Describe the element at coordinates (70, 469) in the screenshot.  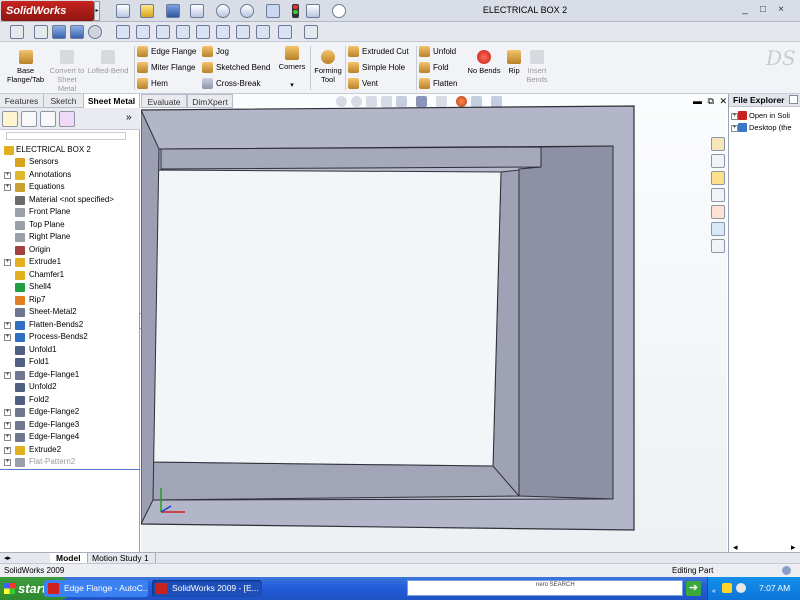
I see `rollback-bar` at that location.